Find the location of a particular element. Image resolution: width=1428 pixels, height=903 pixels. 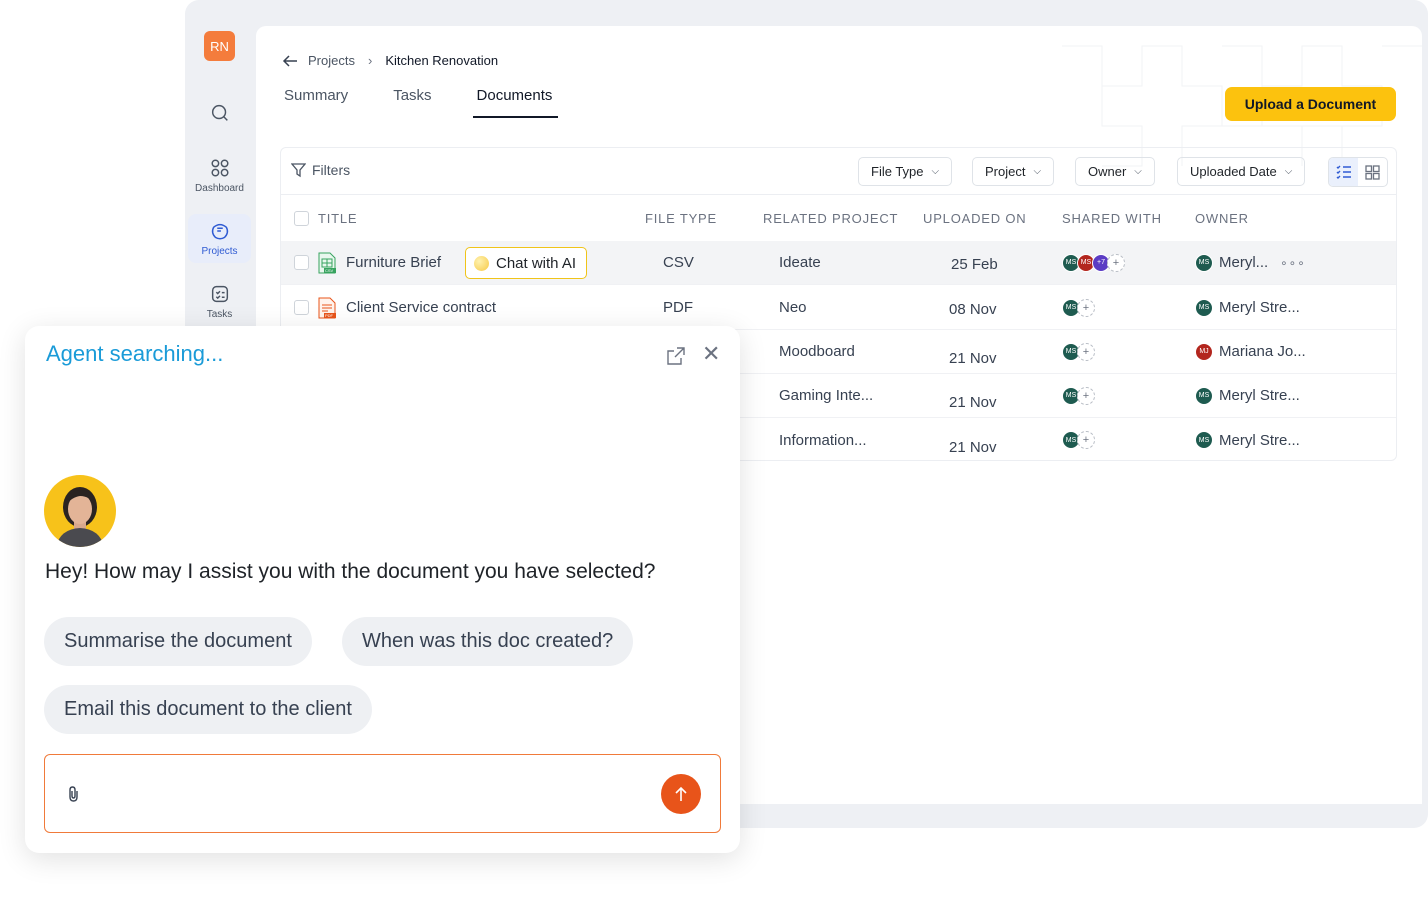

shared-avatars: MS MS +7 + is located at coordinates (1093, 262).